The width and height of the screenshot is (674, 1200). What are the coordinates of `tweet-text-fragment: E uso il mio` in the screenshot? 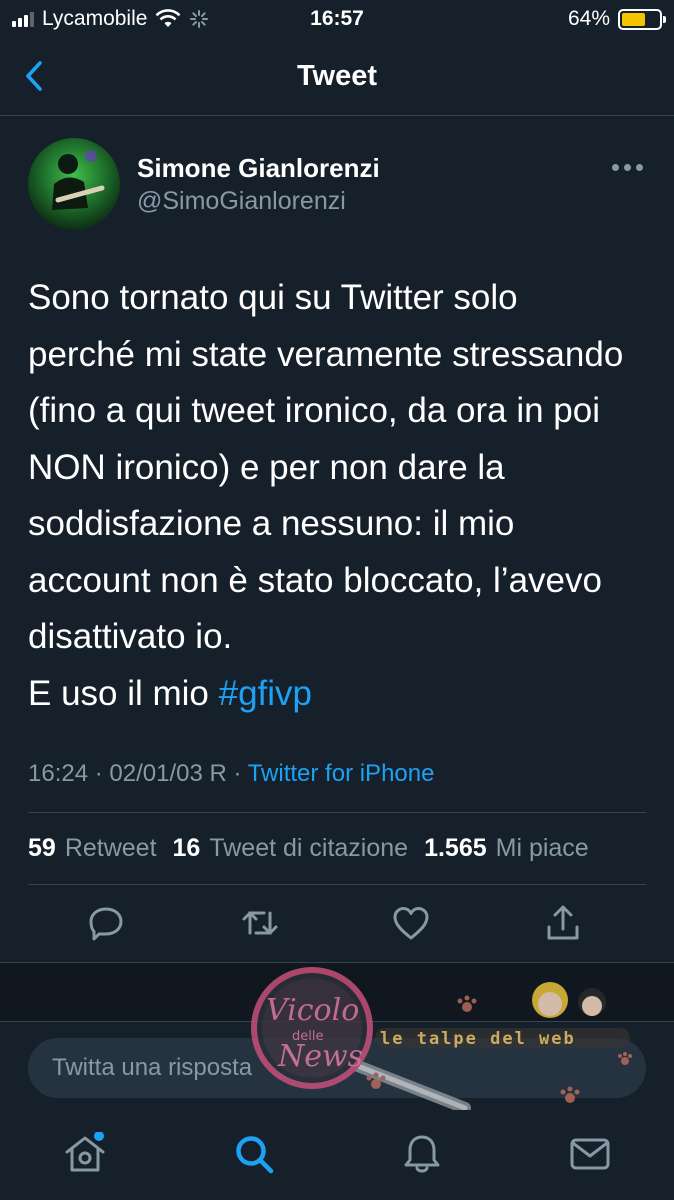 It's located at (123, 693).